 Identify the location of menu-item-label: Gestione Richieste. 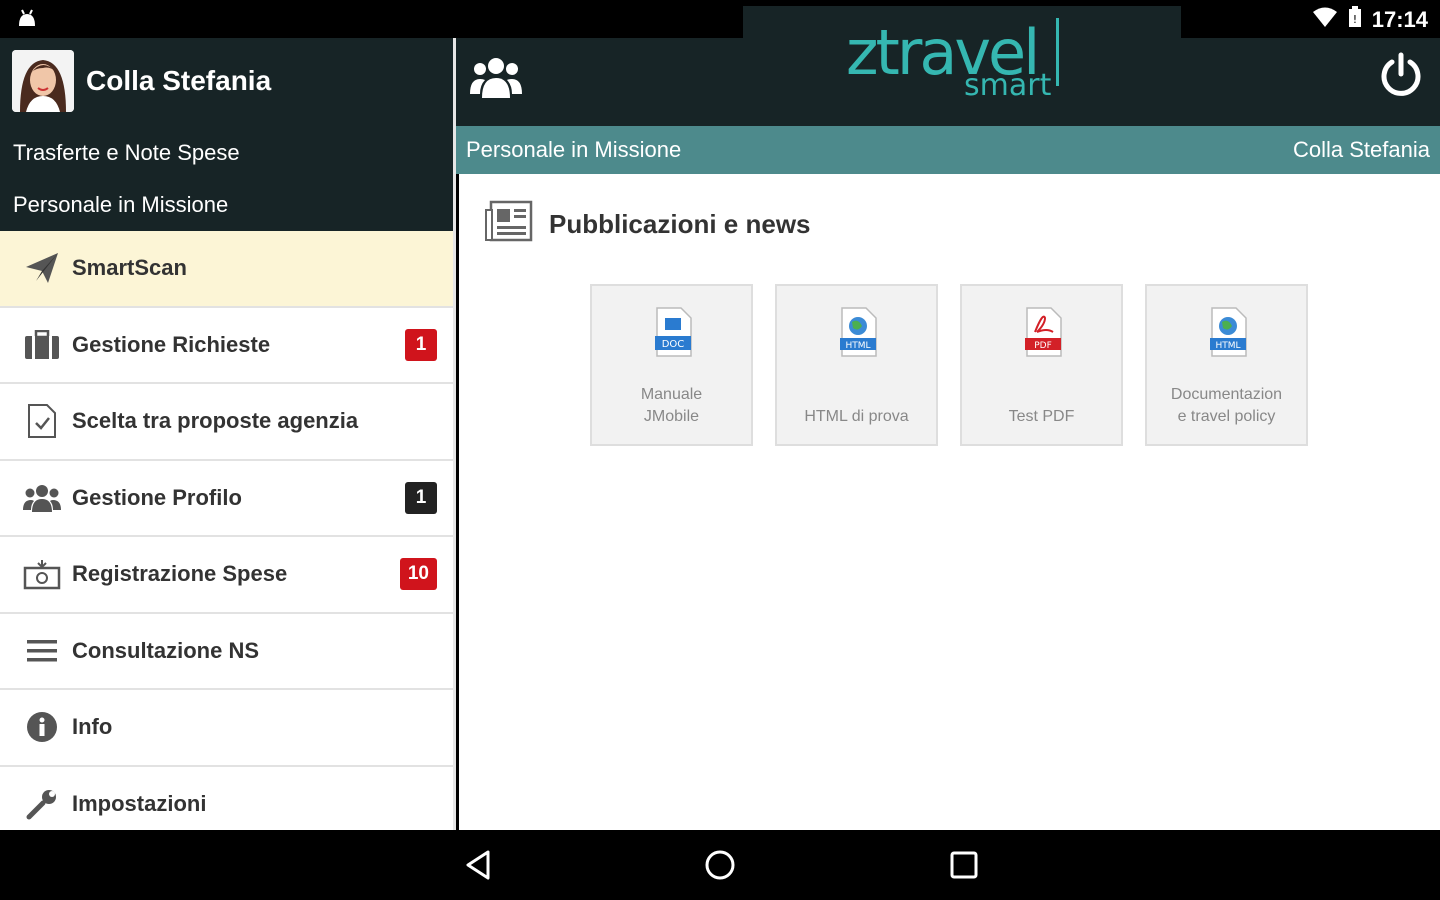
(171, 344).